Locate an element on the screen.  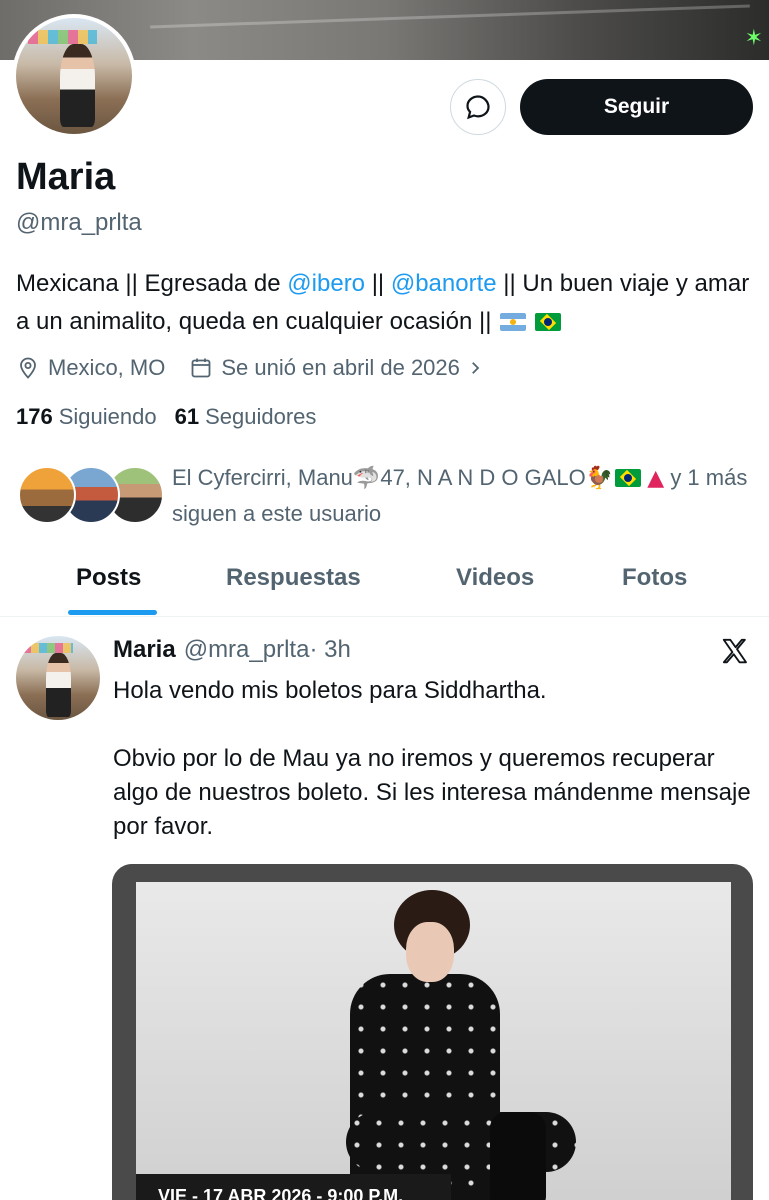
calendar-icon is located at coordinates (201, 368).